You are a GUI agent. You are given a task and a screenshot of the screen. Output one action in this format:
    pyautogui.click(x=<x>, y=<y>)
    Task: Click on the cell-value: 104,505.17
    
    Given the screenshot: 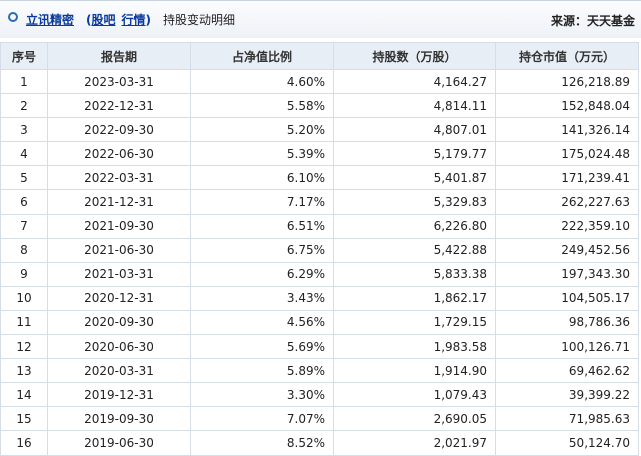 What is the action you would take?
    pyautogui.click(x=567, y=298)
    